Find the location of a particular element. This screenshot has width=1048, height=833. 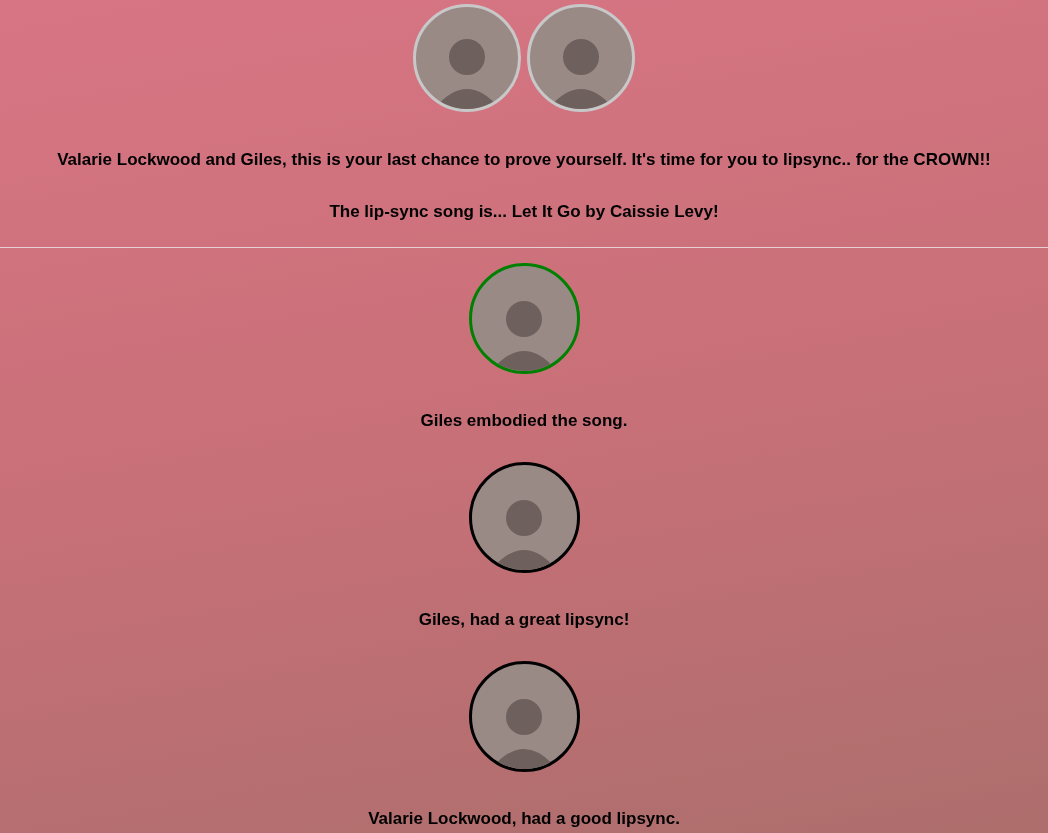

result-text: Giles embodied the song. is located at coordinates (524, 421).